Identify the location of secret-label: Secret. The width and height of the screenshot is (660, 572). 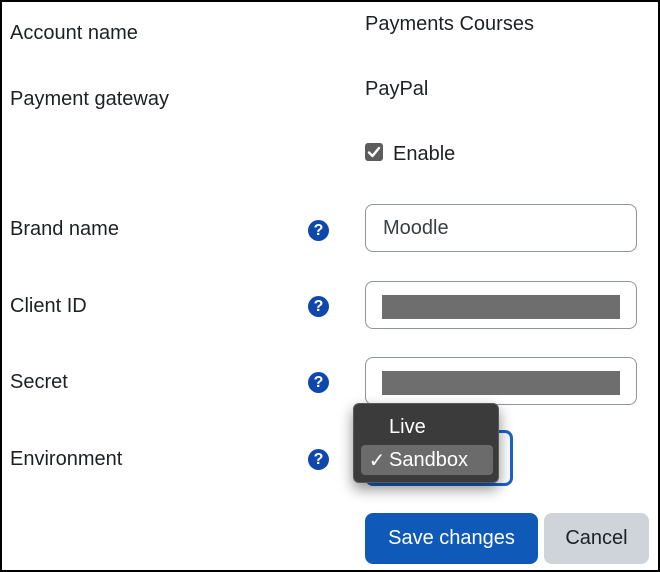
(39, 382).